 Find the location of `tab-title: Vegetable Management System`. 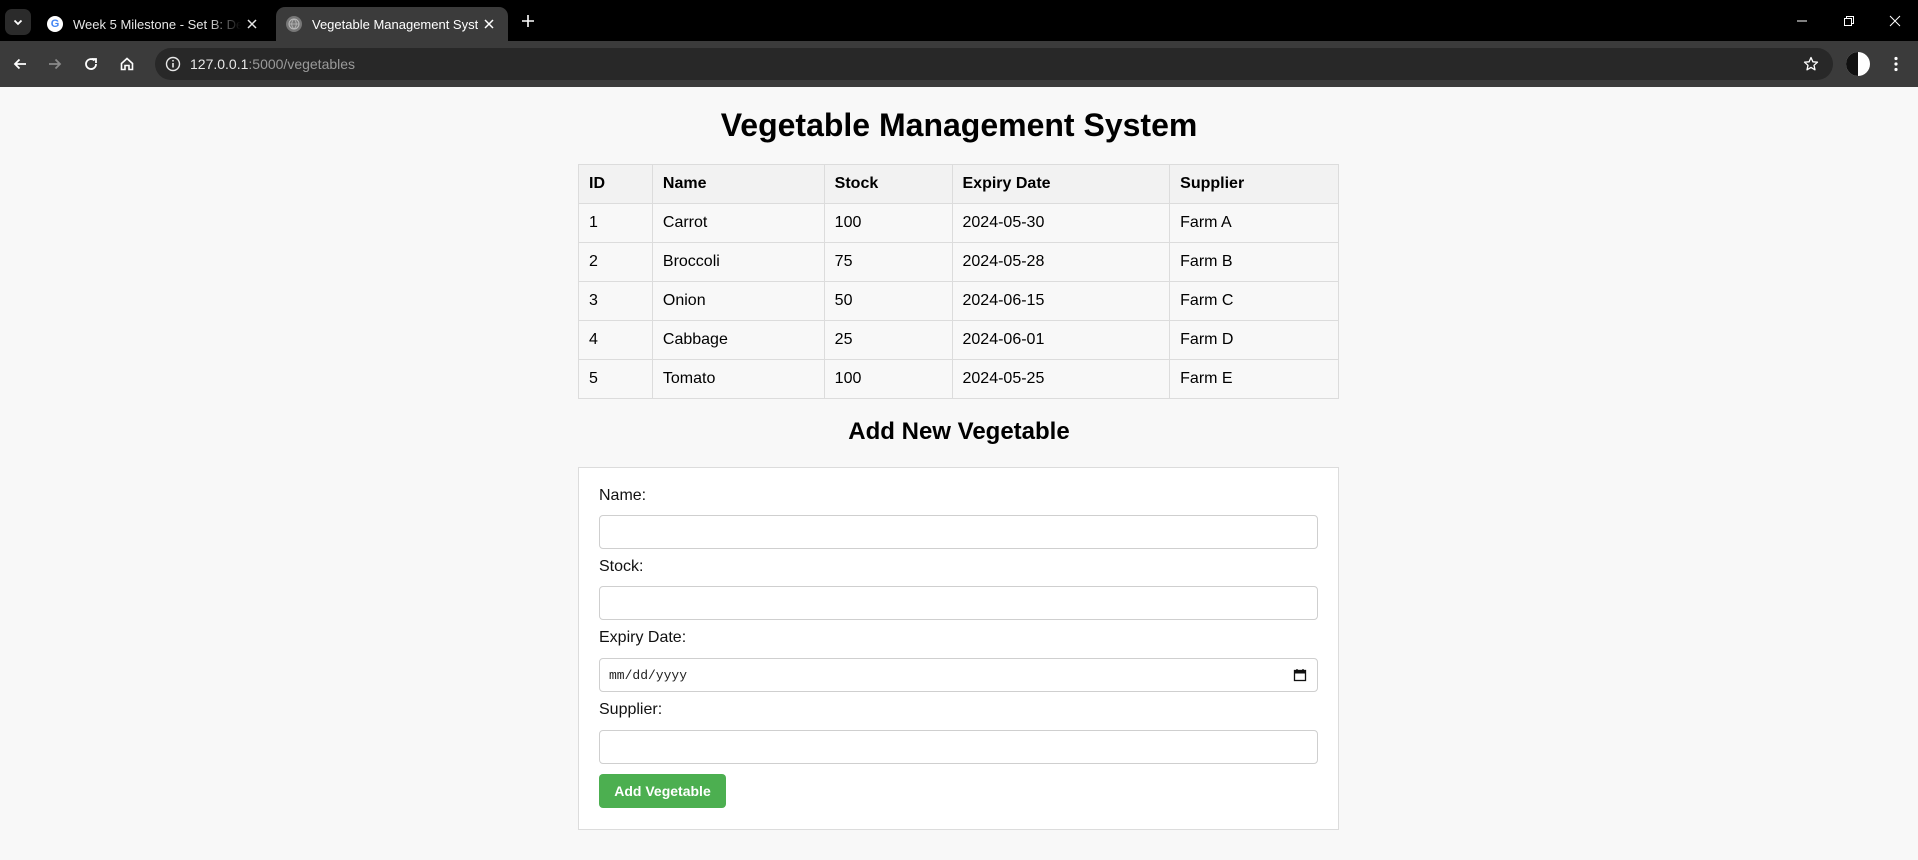

tab-title: Vegetable Management System is located at coordinates (395, 24).